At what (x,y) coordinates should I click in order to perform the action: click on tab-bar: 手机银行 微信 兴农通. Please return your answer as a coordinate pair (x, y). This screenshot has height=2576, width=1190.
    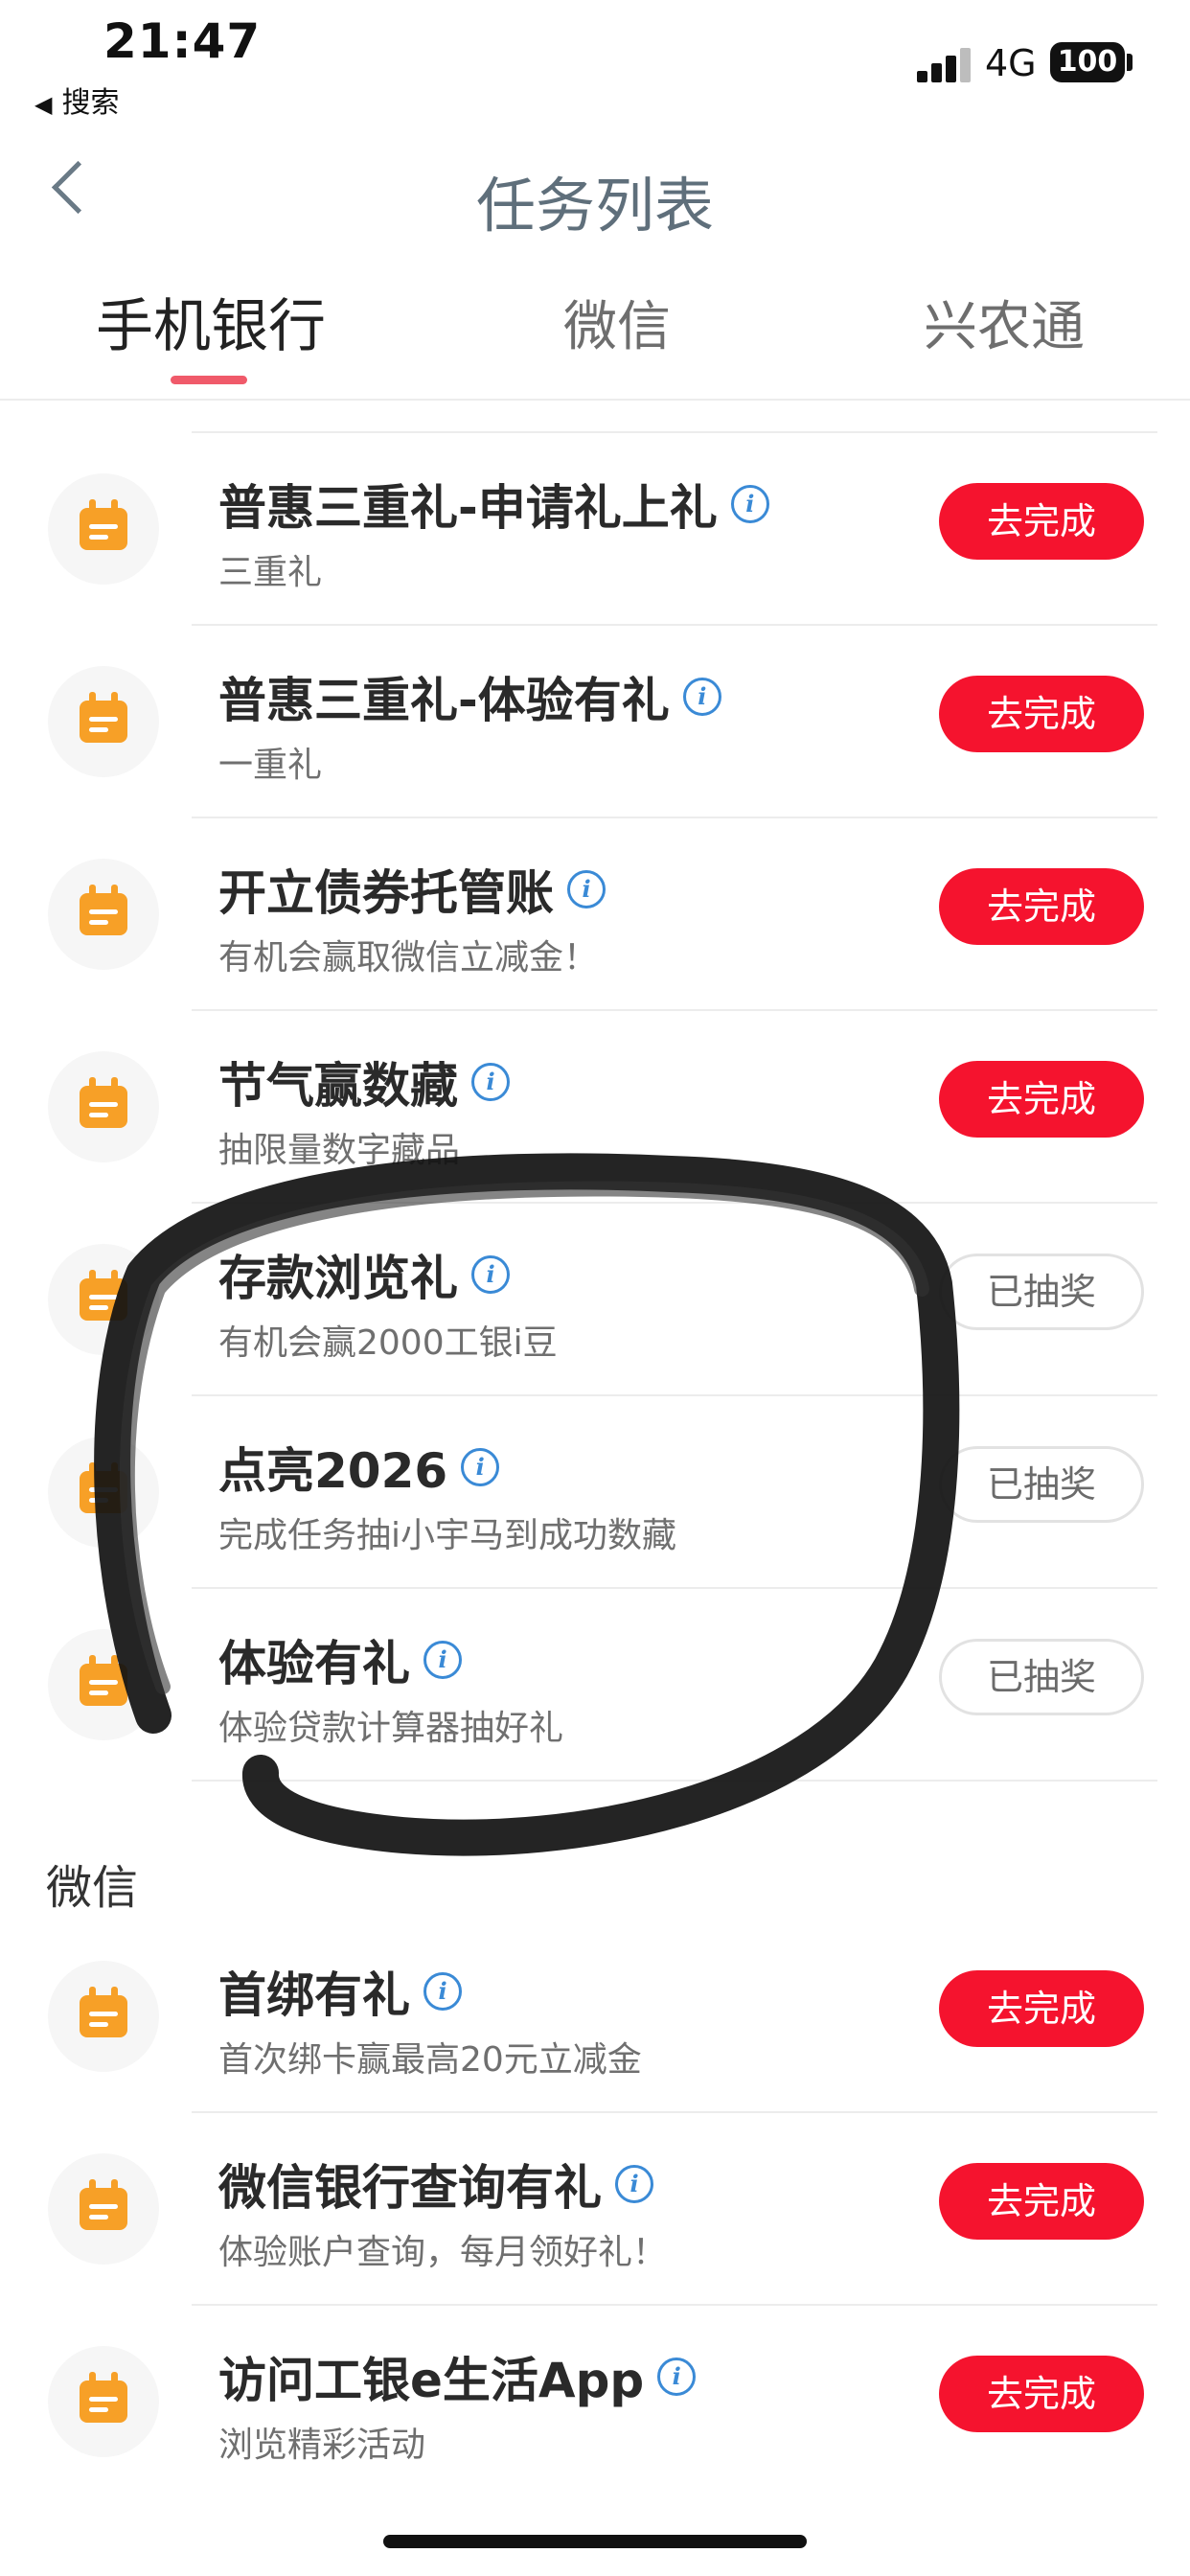
    Looking at the image, I should click on (595, 334).